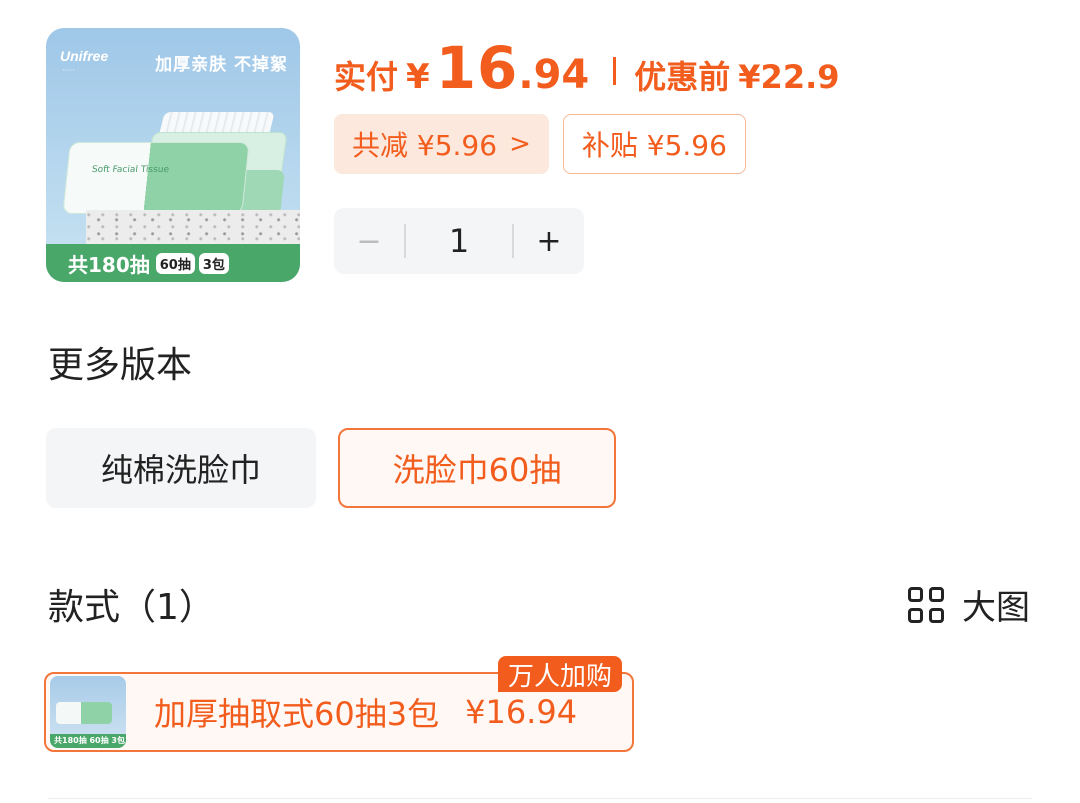 Image resolution: width=1080 pixels, height=803 pixels. What do you see at coordinates (181, 468) in the screenshot?
I see `version-option-cotton: 纯棉洗脸巾` at bounding box center [181, 468].